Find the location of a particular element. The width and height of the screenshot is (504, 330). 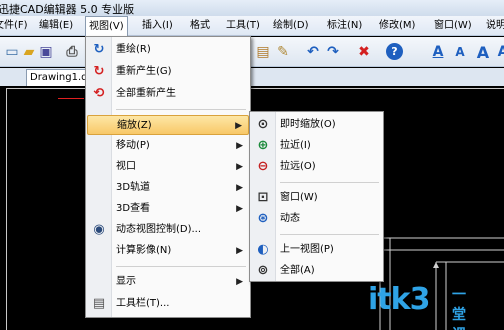

zoom-previous-icon: ◐ is located at coordinates (263, 249).